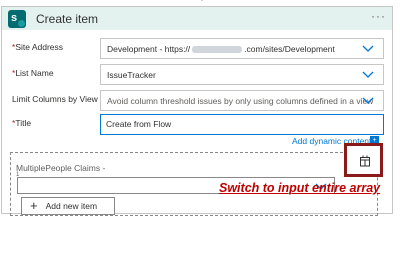 Image resolution: width=400 pixels, height=277 pixels. I want to click on add-new-item-label: Add new item, so click(71, 206).